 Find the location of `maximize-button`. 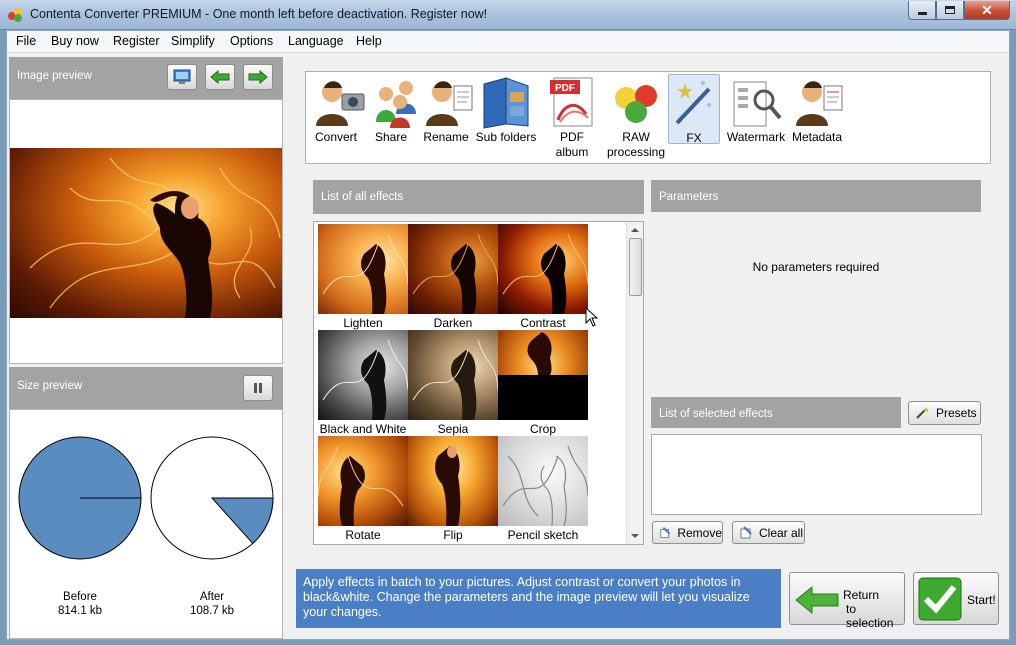

maximize-button is located at coordinates (950, 10).